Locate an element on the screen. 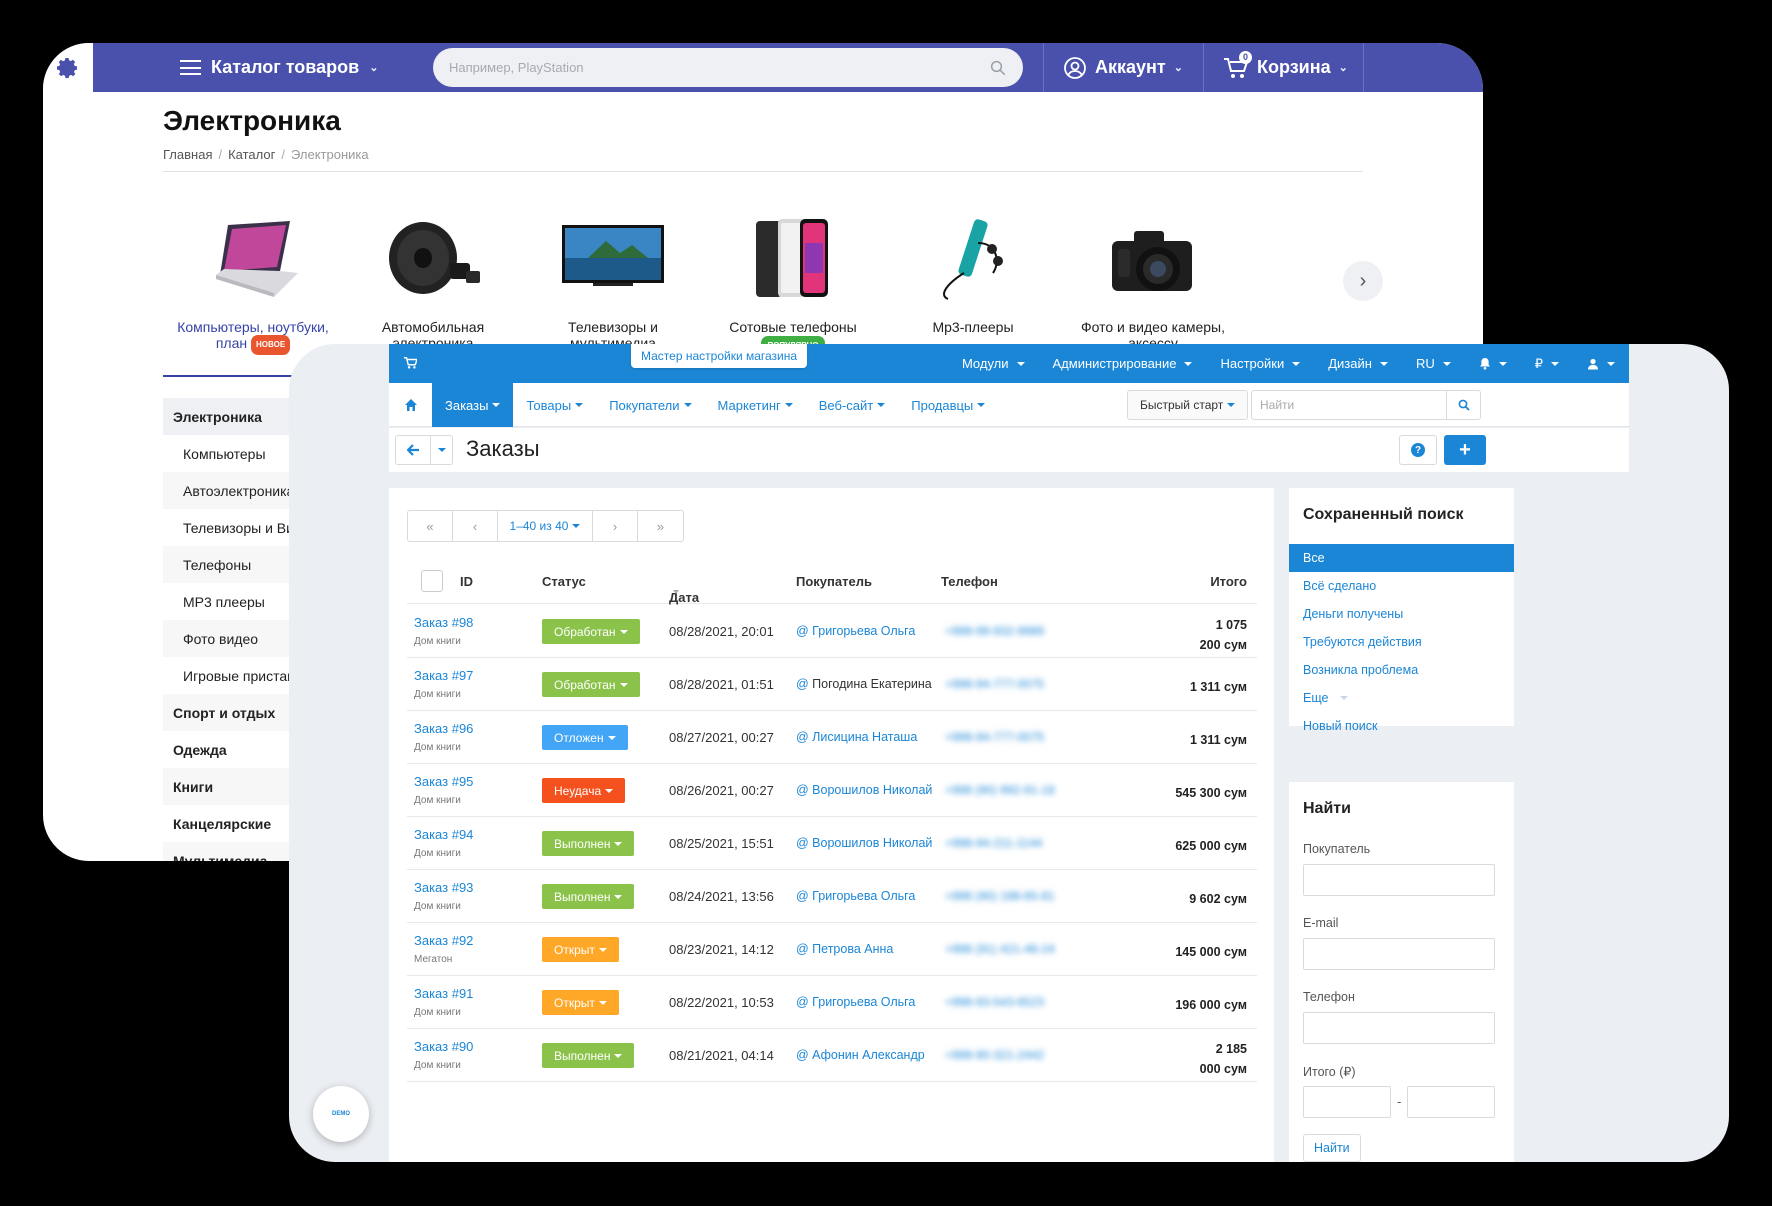  cart-button: 0 Корзина ⌄ is located at coordinates (1285, 67).